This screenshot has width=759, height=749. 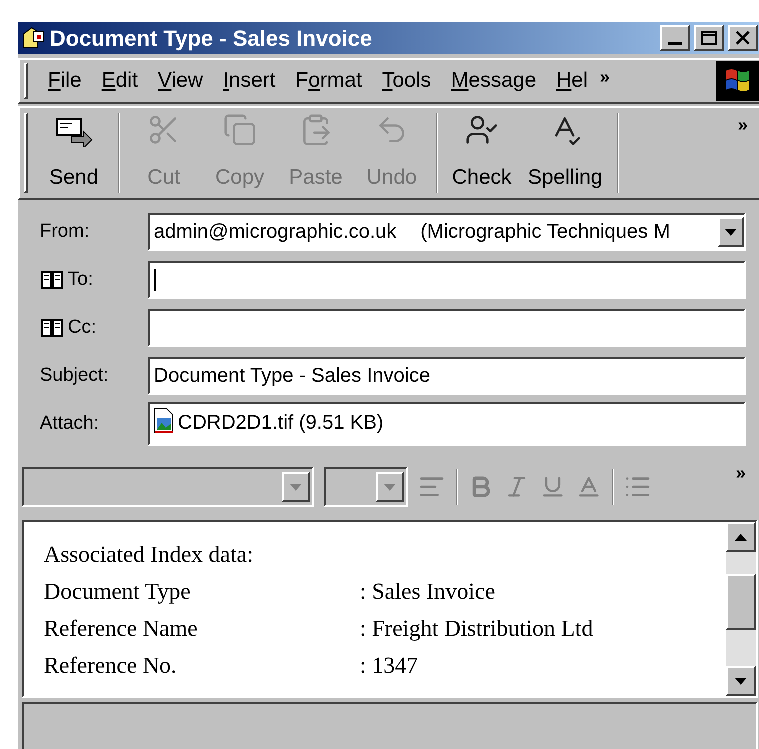 What do you see at coordinates (407, 81) in the screenshot?
I see `menu-item: Tools` at bounding box center [407, 81].